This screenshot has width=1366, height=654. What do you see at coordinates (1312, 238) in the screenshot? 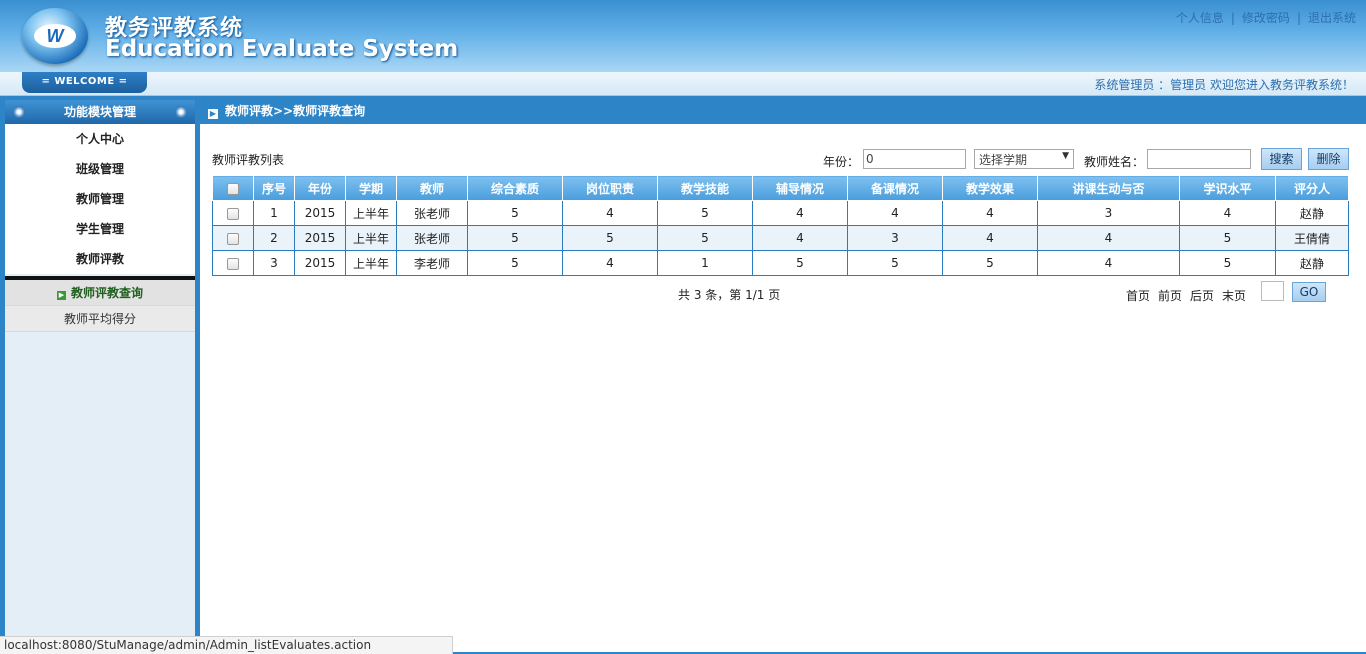
I see `table-cell: 王倩倩` at bounding box center [1312, 238].